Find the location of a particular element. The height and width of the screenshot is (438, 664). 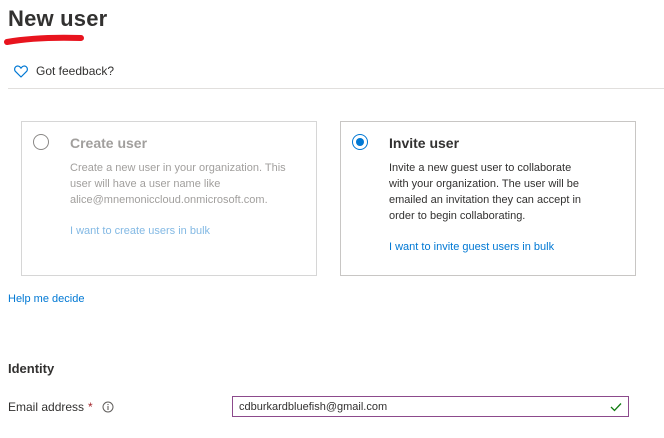

create-users-bulk-link: I want to create users in bulk is located at coordinates (140, 231).